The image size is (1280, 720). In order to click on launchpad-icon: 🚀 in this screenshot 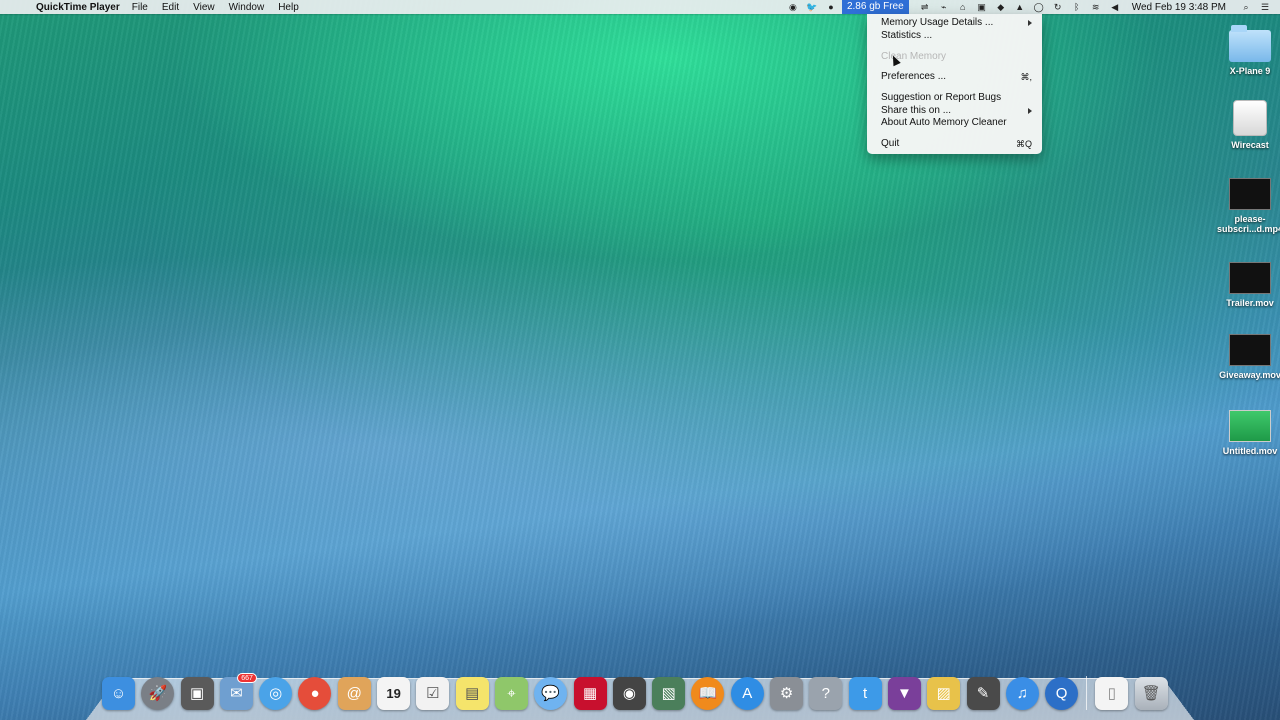, I will do `click(158, 693)`.